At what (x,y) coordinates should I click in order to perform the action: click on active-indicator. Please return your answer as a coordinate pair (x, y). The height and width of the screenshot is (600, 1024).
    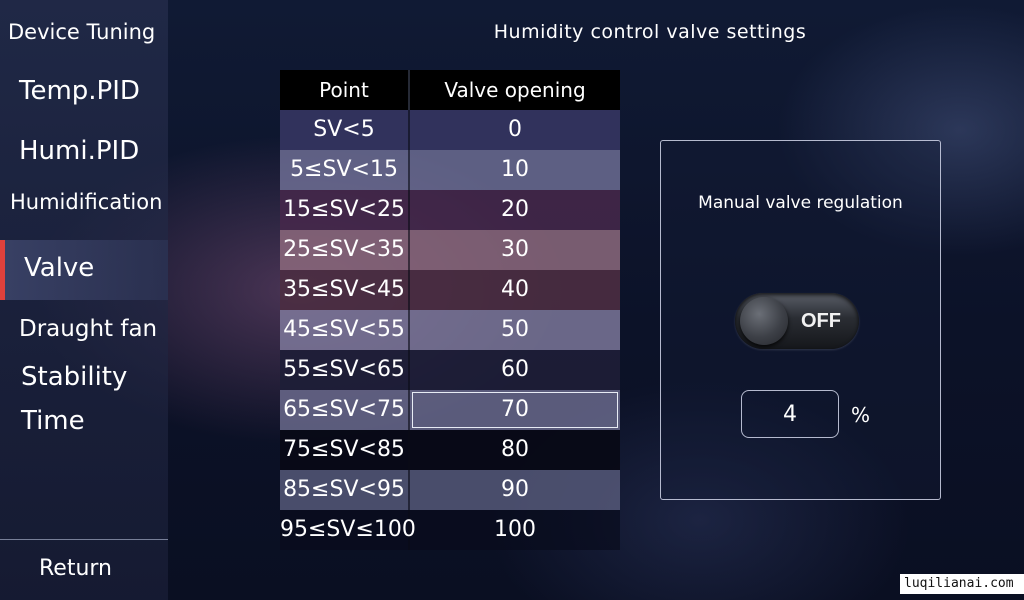
    Looking at the image, I should click on (2, 270).